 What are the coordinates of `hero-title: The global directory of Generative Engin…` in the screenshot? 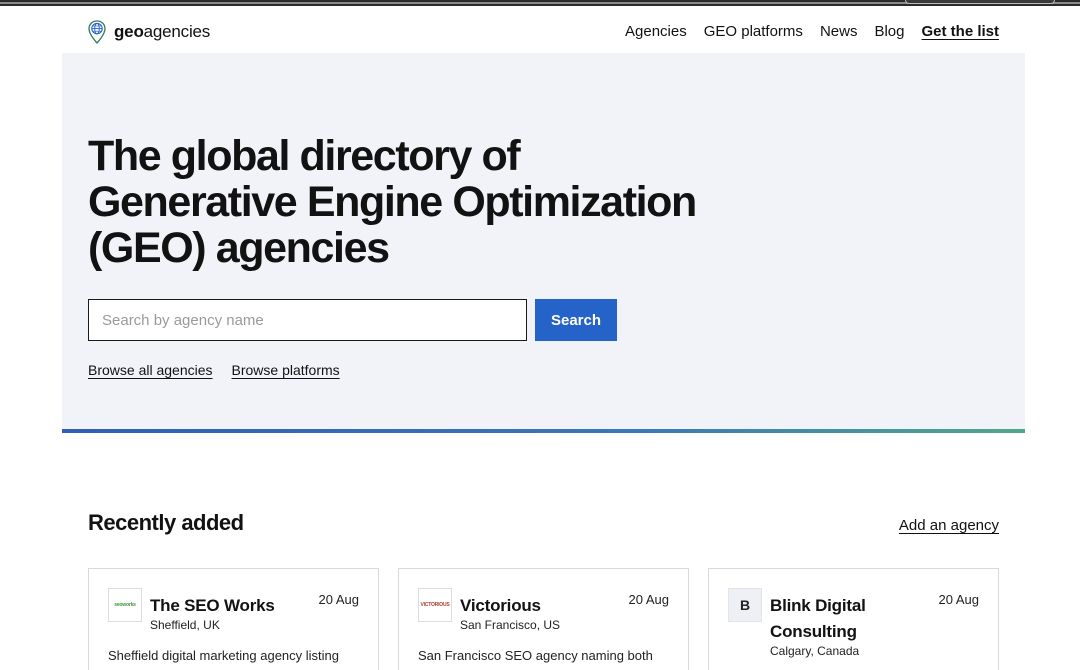 It's located at (392, 202).